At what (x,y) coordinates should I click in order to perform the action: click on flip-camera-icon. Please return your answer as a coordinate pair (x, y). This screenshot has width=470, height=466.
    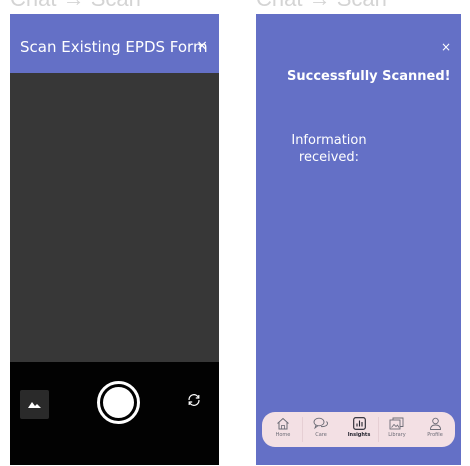
    Looking at the image, I should click on (194, 400).